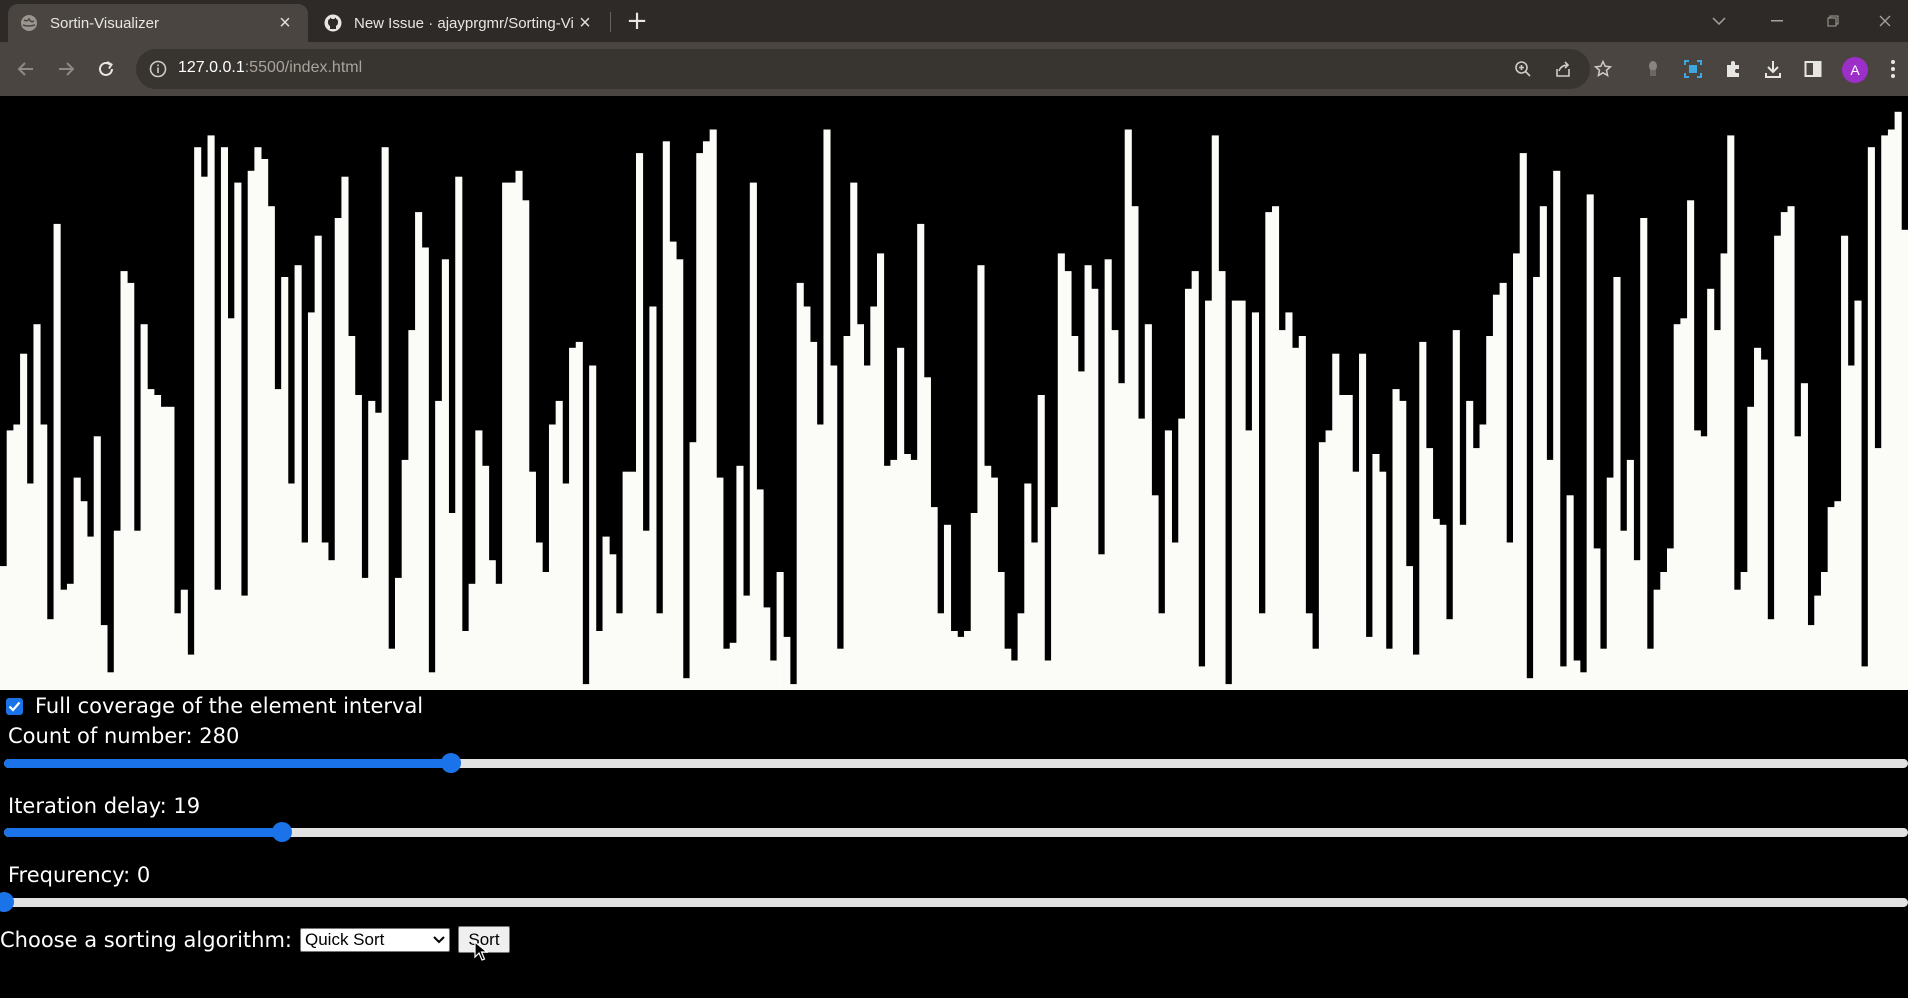  What do you see at coordinates (1884, 21) in the screenshot?
I see `close-window-icon` at bounding box center [1884, 21].